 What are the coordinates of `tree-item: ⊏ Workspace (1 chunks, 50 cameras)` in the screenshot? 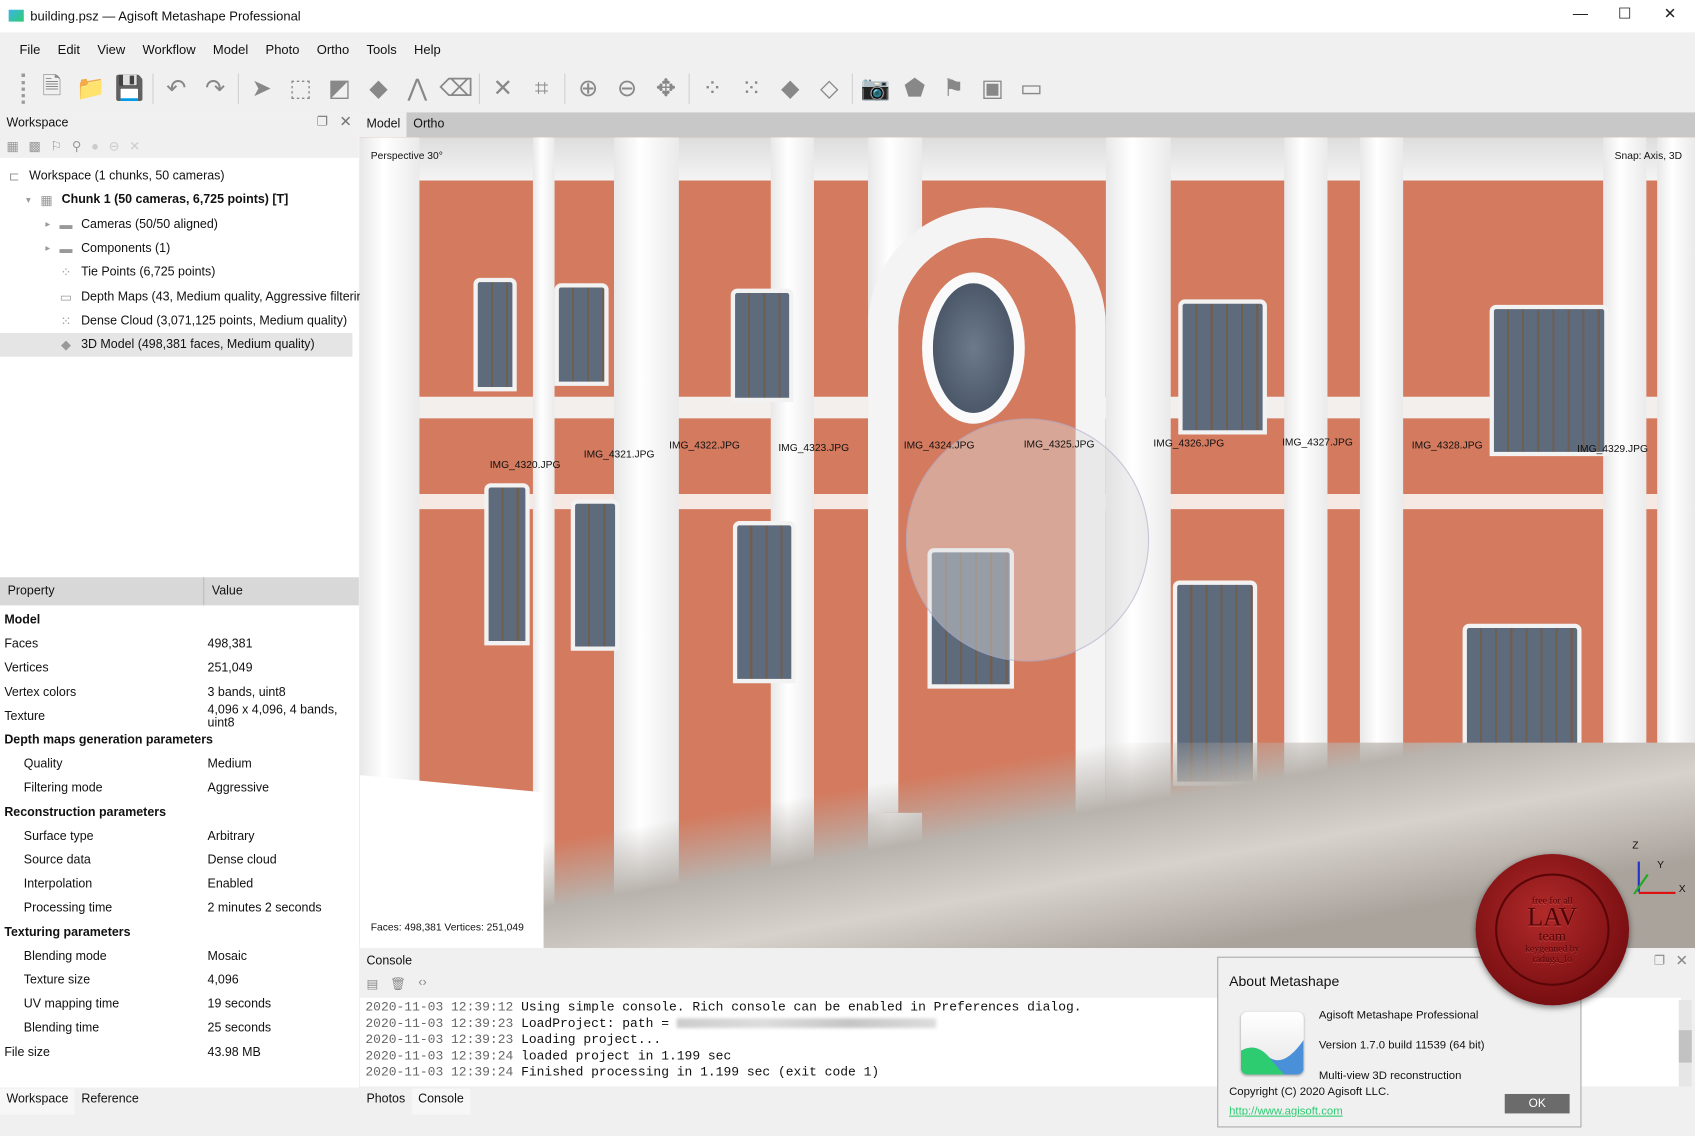 It's located at (112, 176).